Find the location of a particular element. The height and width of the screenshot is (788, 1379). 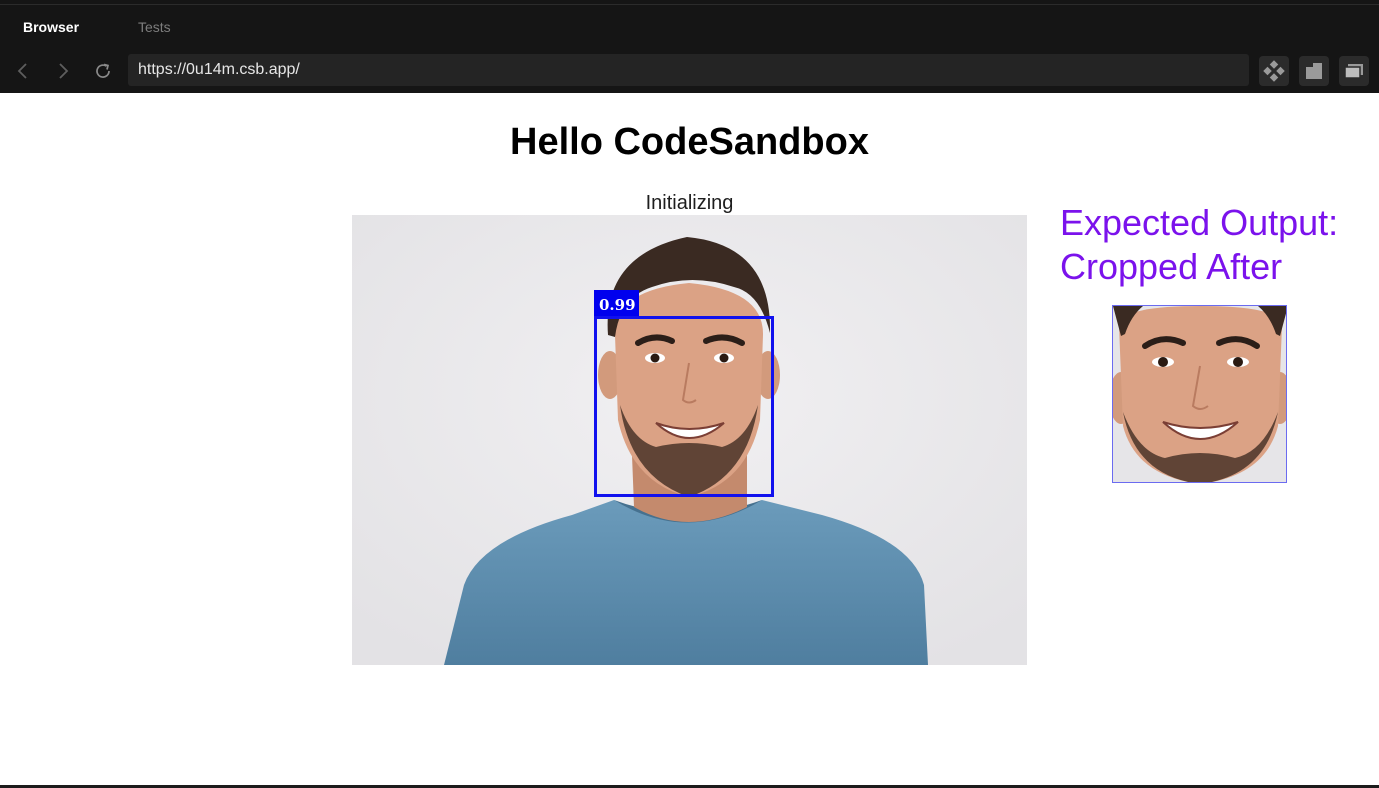

back-button is located at coordinates (23, 71).